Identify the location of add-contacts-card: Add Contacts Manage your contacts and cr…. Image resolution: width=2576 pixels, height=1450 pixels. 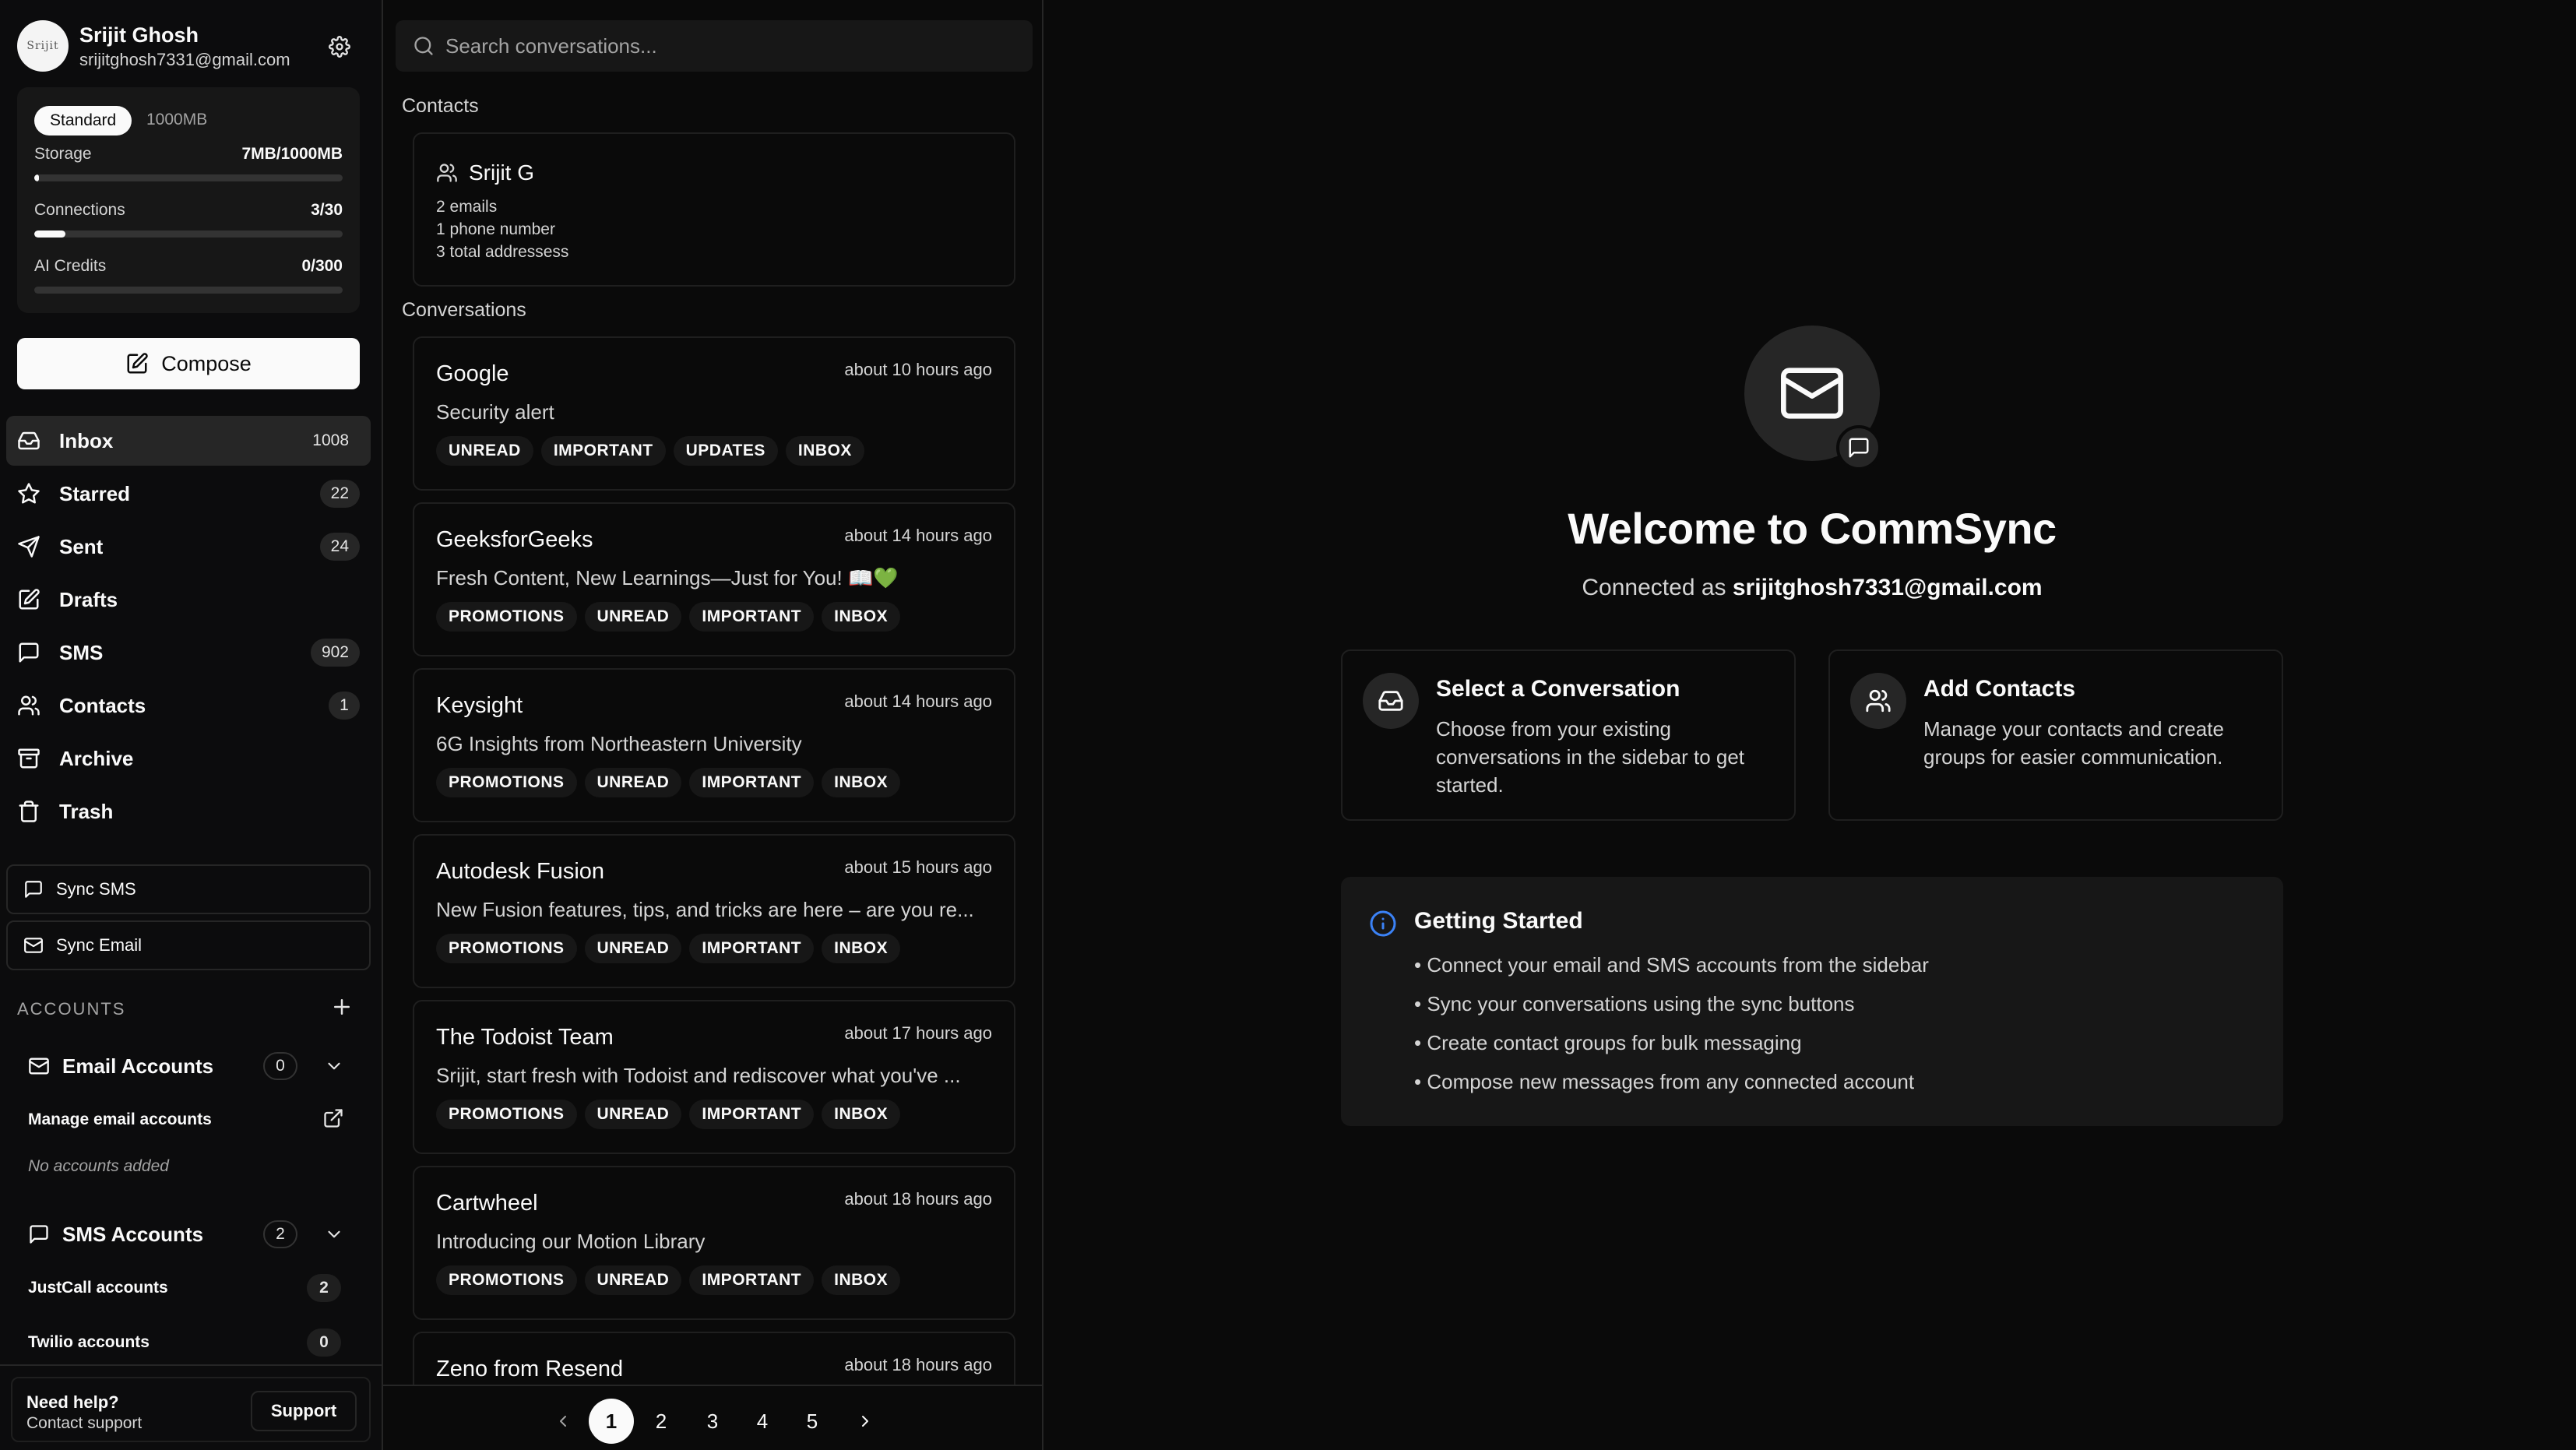
(2055, 735).